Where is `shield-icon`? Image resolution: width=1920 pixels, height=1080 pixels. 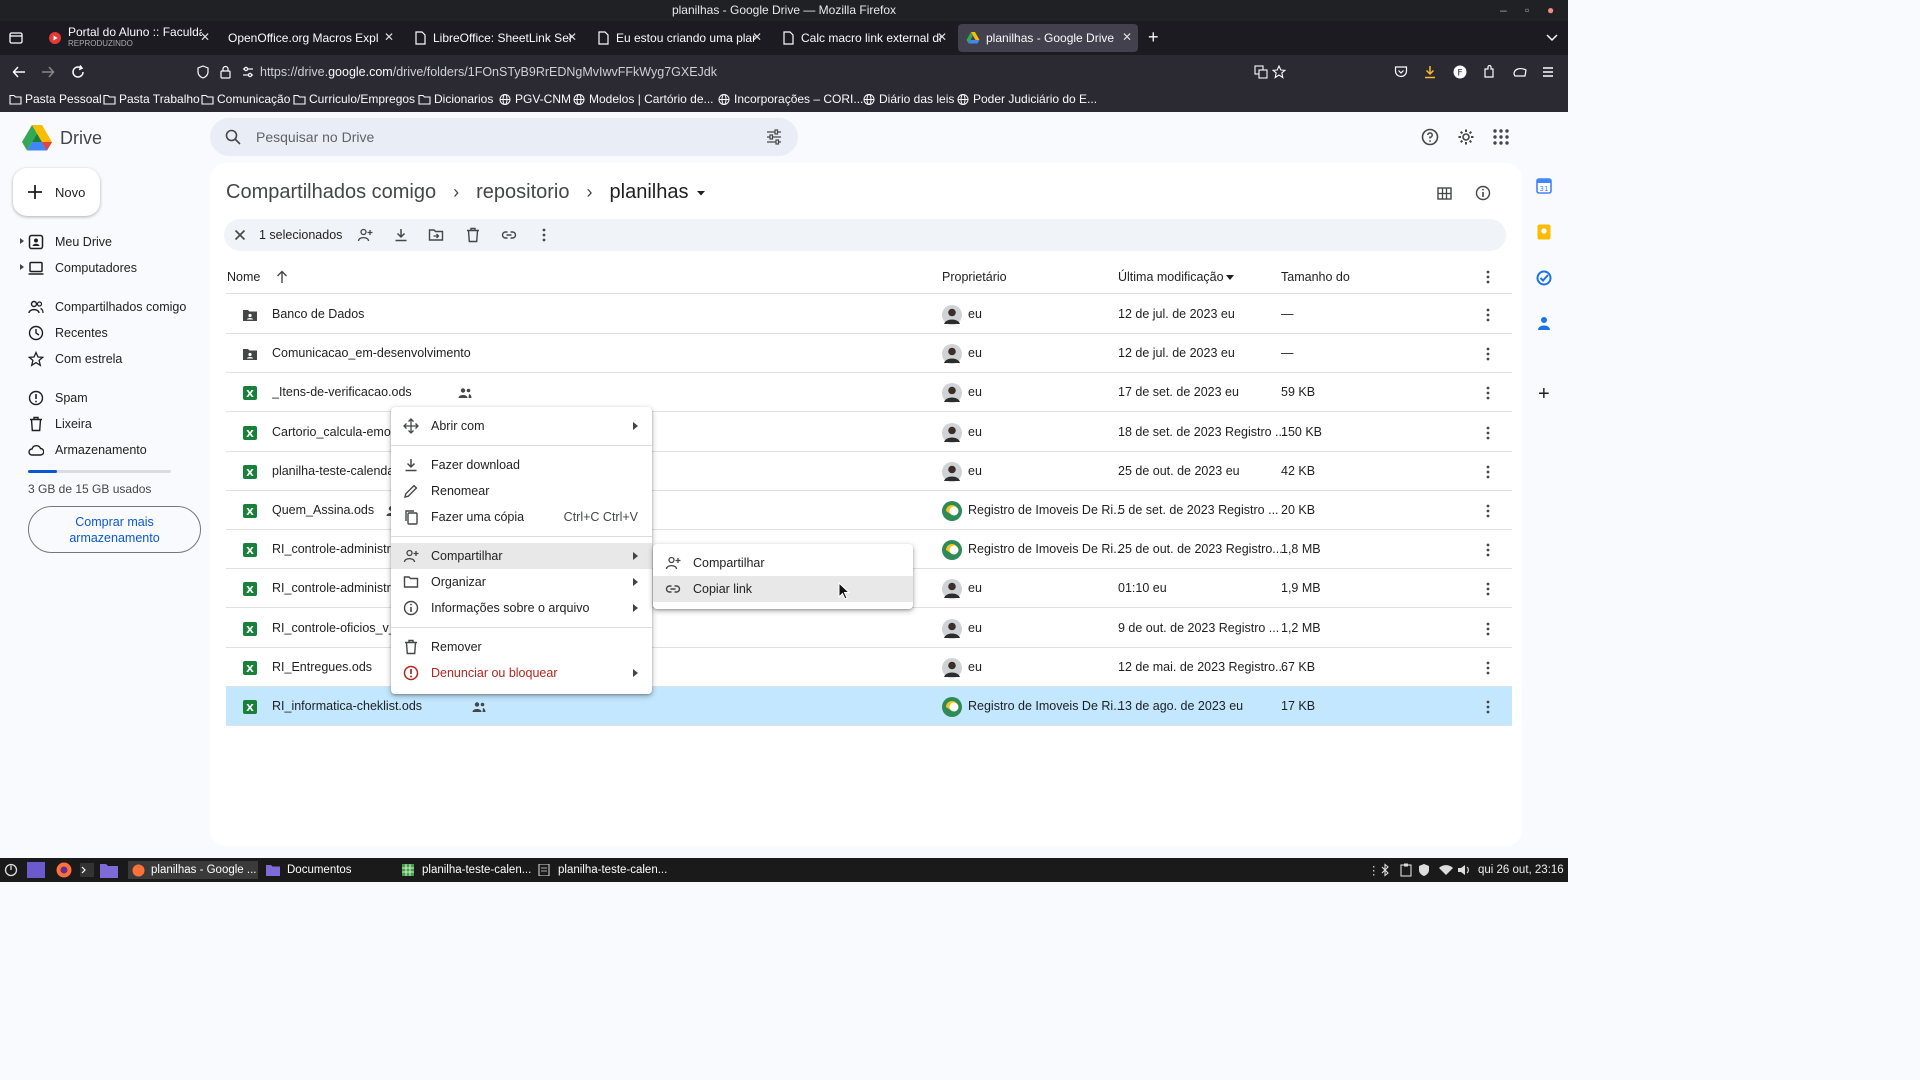
shield-icon is located at coordinates (203, 72).